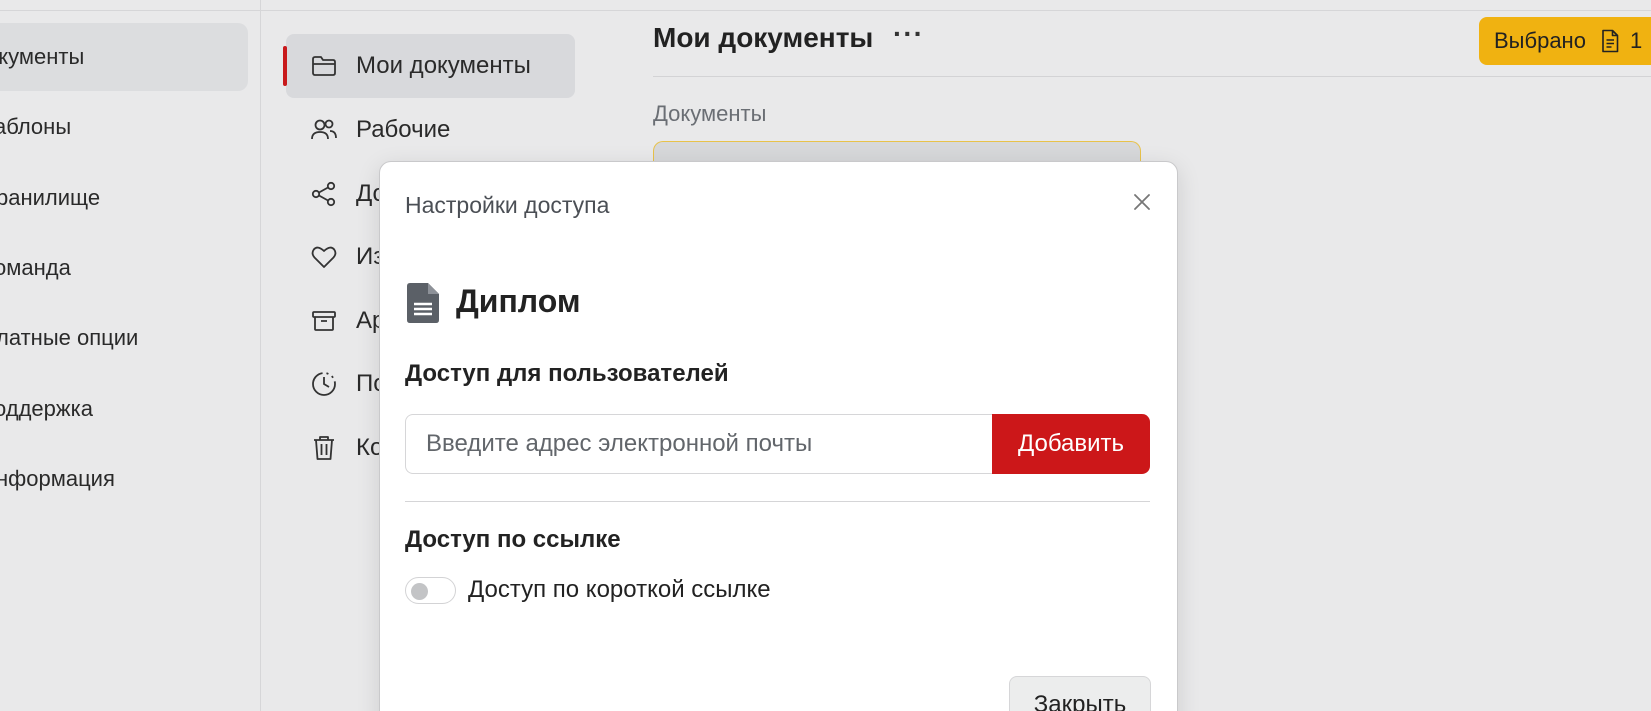  I want to click on sidebar-item-label: оманда, so click(35, 267).